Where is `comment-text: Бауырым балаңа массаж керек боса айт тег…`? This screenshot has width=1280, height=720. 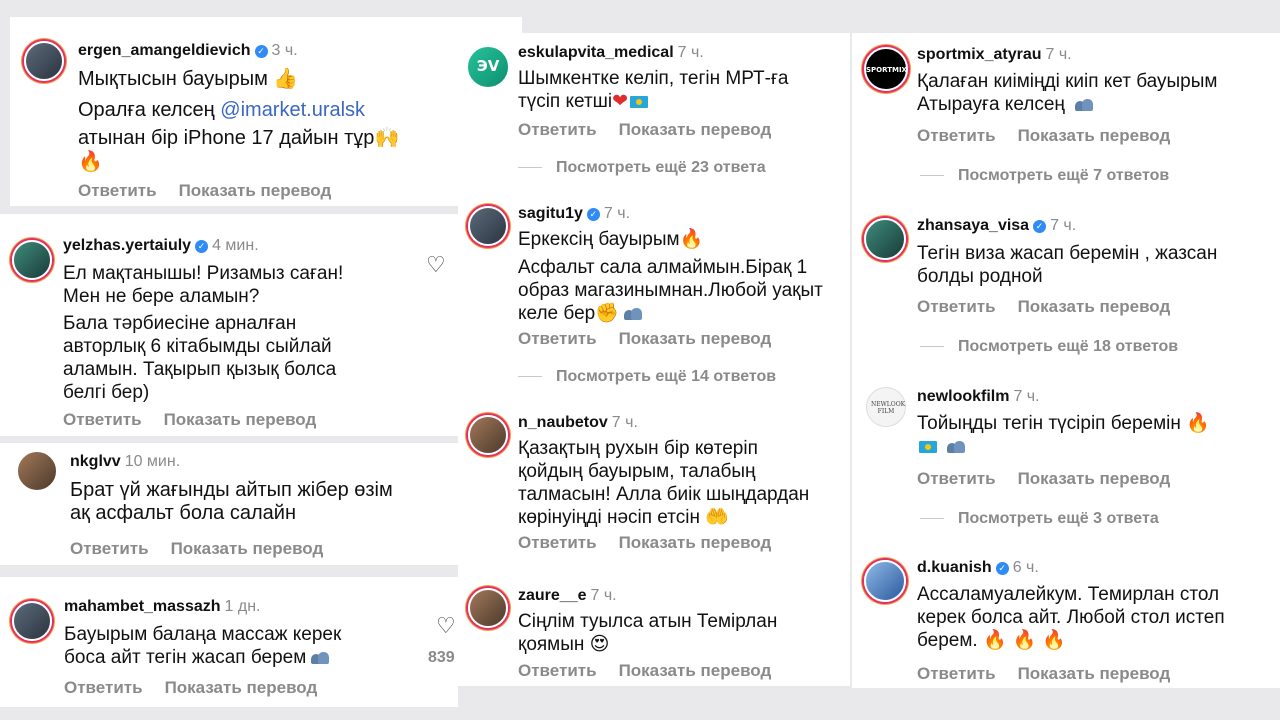
comment-text: Бауырым балаңа массаж керек боса айт тег… is located at coordinates (203, 646).